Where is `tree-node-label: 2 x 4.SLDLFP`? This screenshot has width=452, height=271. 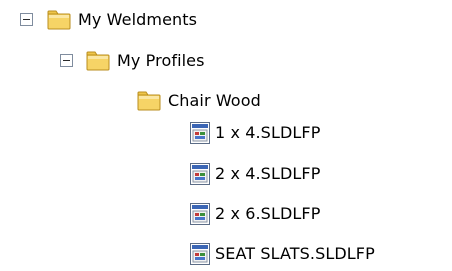
tree-node-label: 2 x 4.SLDLFP is located at coordinates (268, 173).